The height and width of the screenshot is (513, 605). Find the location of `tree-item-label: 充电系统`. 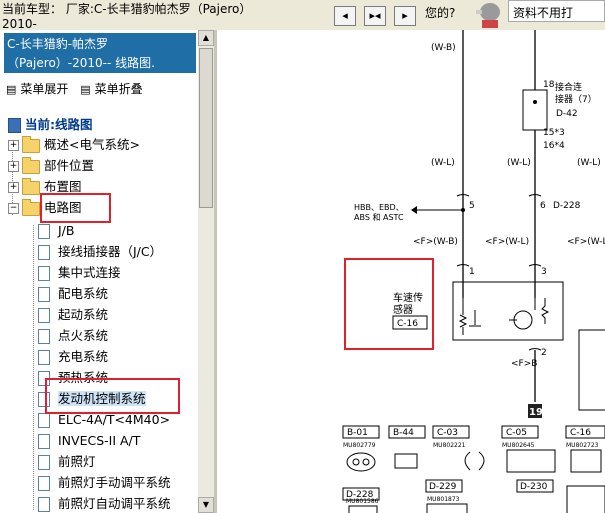

tree-item-label: 充电系统 is located at coordinates (83, 356).